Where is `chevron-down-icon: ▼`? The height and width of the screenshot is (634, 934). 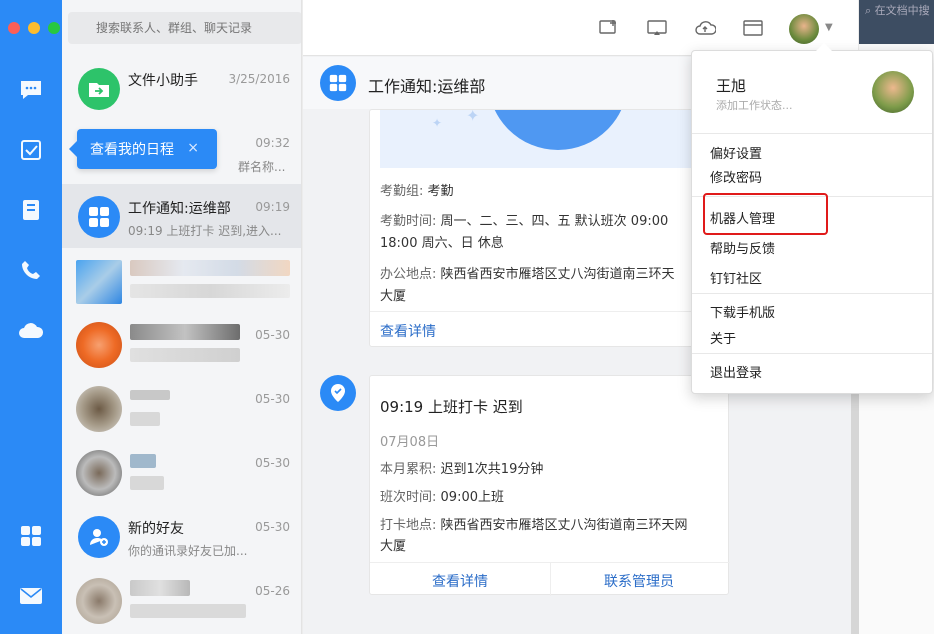 chevron-down-icon: ▼ is located at coordinates (829, 27).